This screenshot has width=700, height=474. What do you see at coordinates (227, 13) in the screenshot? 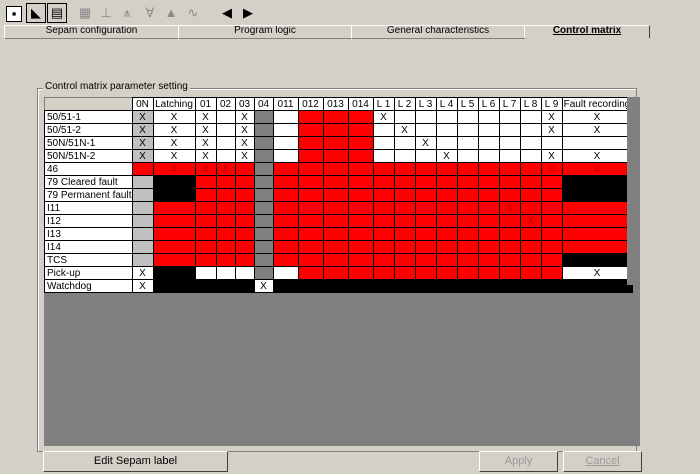
I see `prev-icon: ◀` at bounding box center [227, 13].